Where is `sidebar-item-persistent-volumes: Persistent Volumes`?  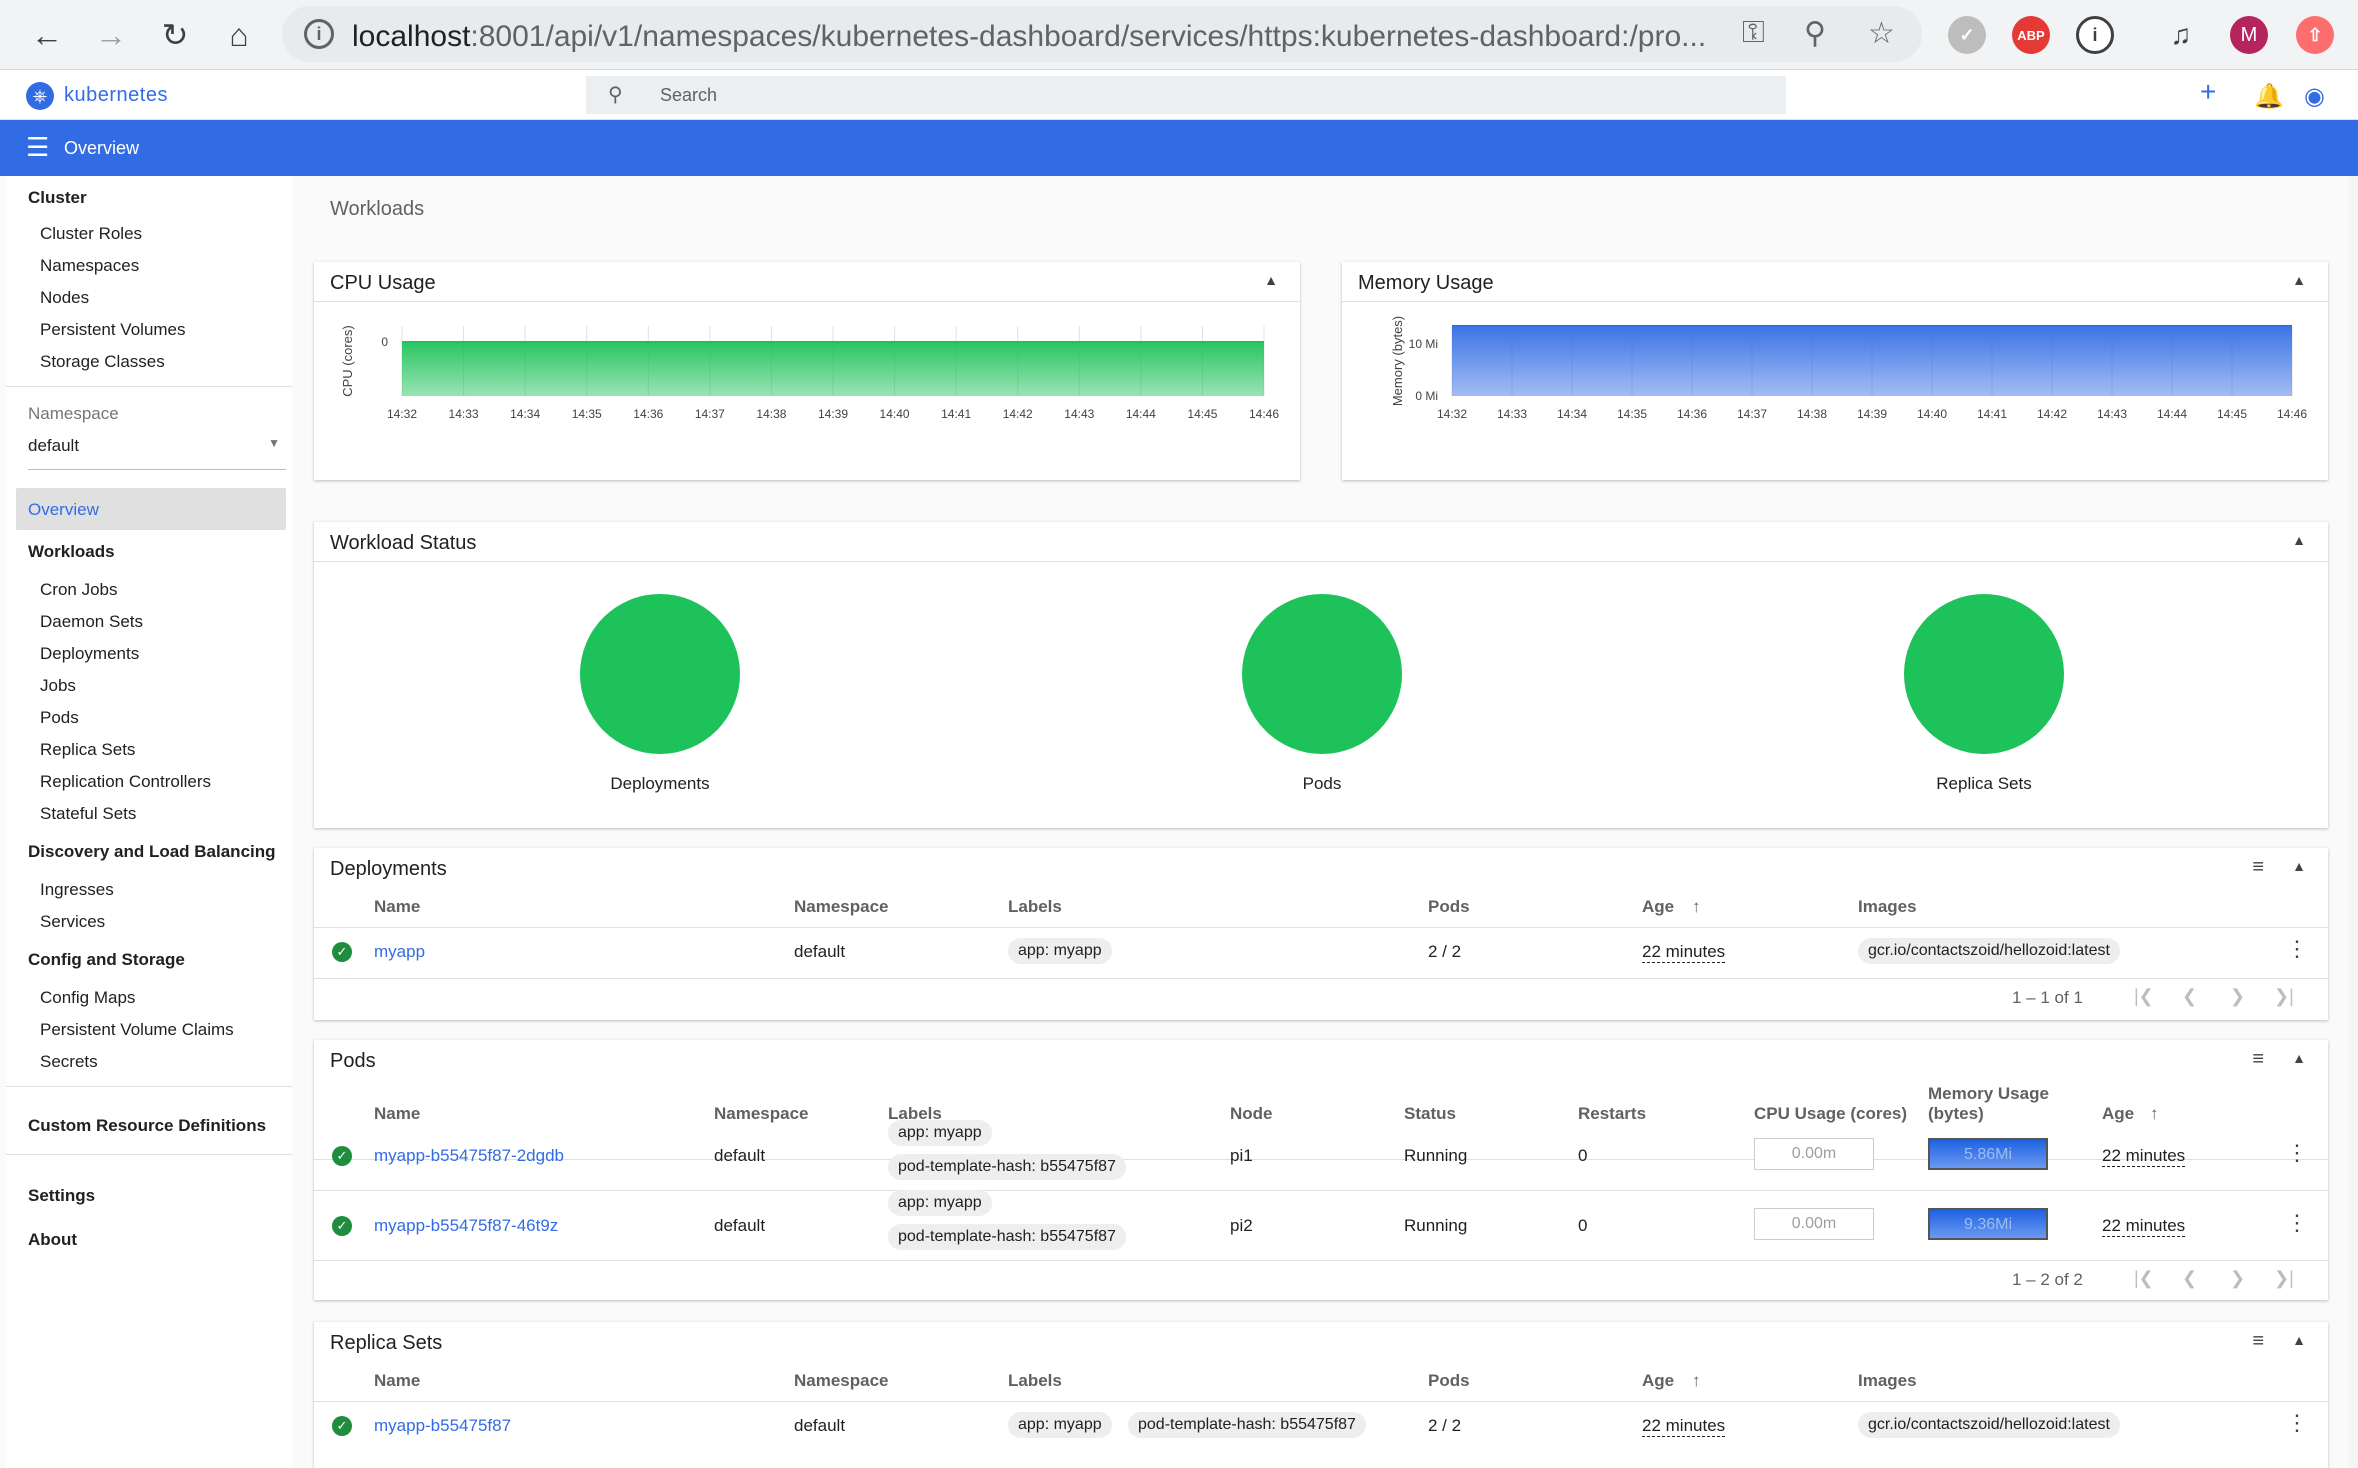
sidebar-item-persistent-volumes: Persistent Volumes is located at coordinates (113, 330).